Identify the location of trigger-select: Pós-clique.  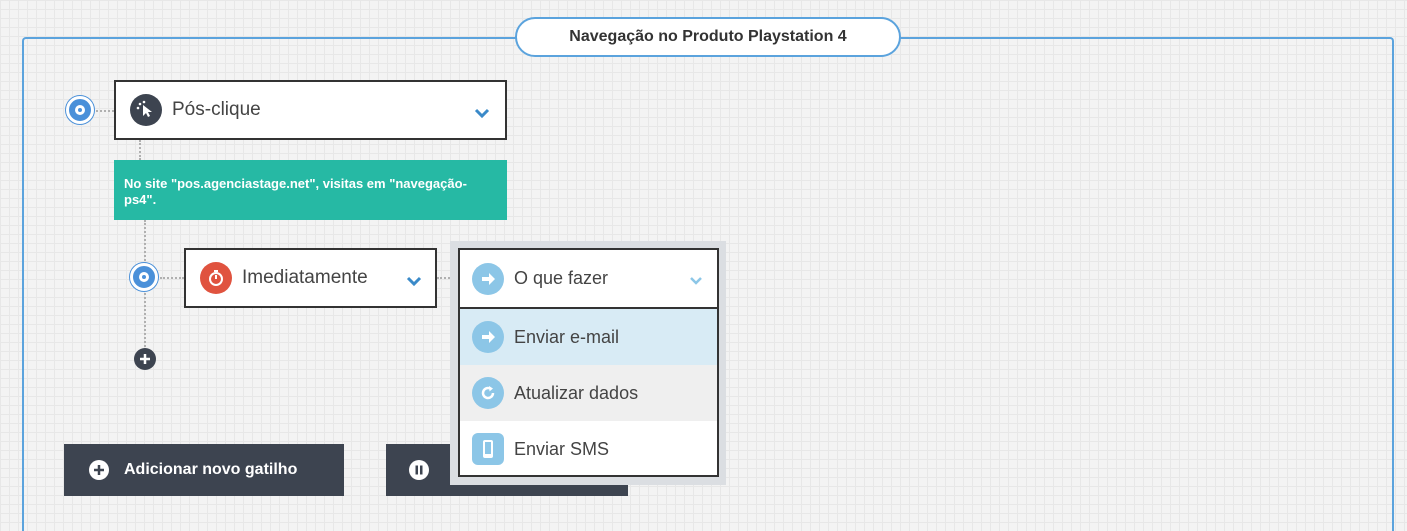
(310, 110).